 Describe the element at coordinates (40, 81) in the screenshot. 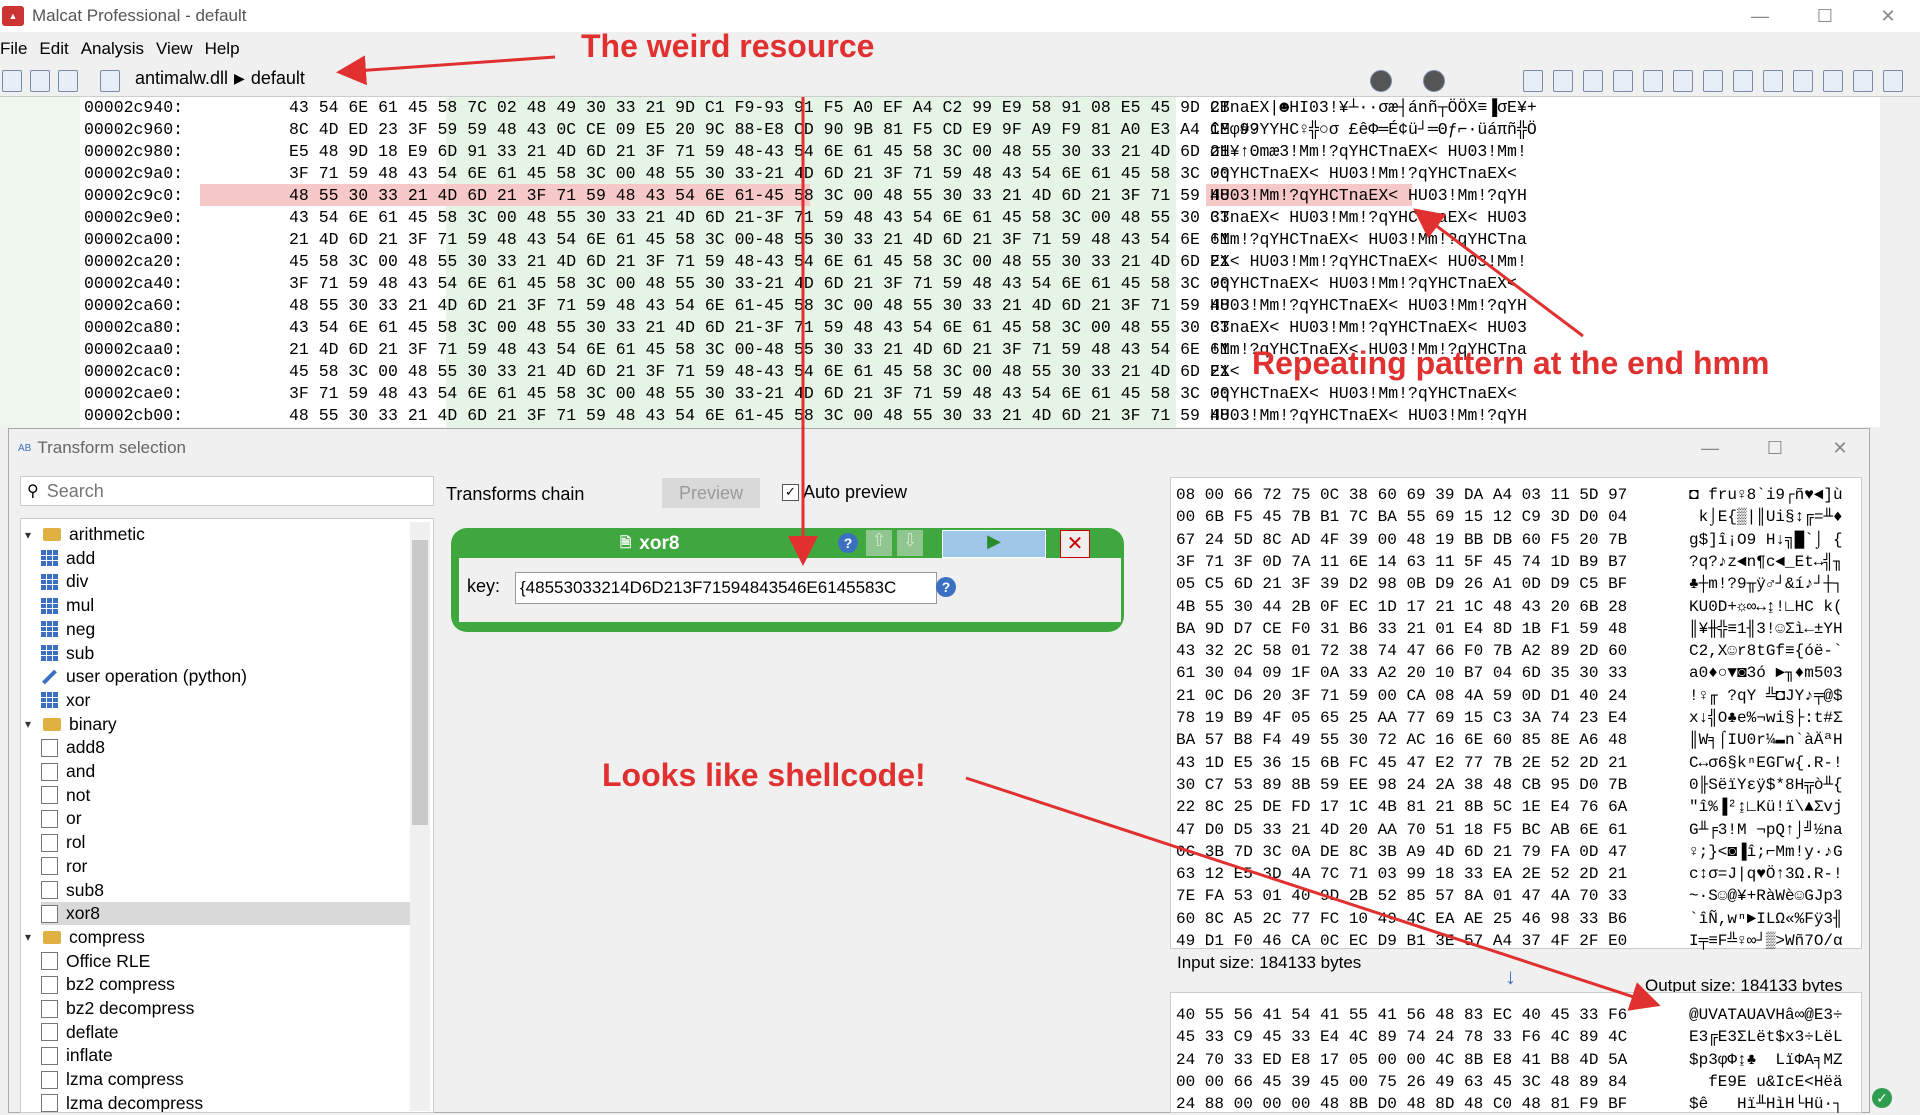

I see `new-file-icon` at that location.